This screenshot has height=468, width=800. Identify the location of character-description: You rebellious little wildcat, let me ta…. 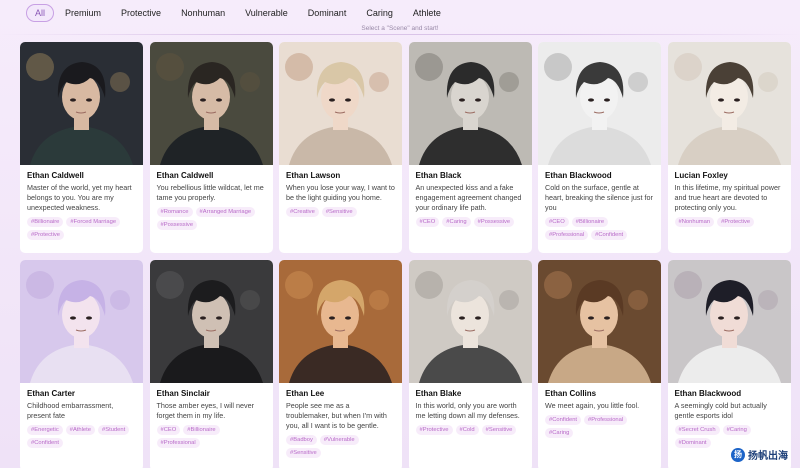
(210, 192).